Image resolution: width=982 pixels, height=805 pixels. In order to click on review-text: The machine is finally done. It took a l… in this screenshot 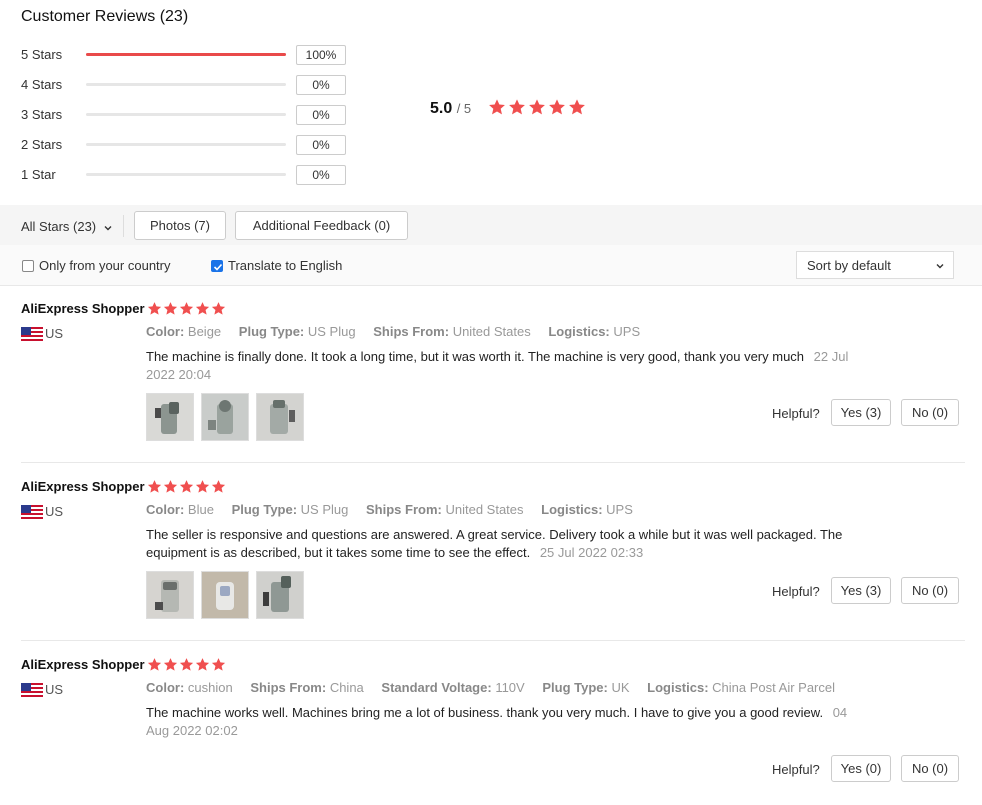, I will do `click(475, 356)`.